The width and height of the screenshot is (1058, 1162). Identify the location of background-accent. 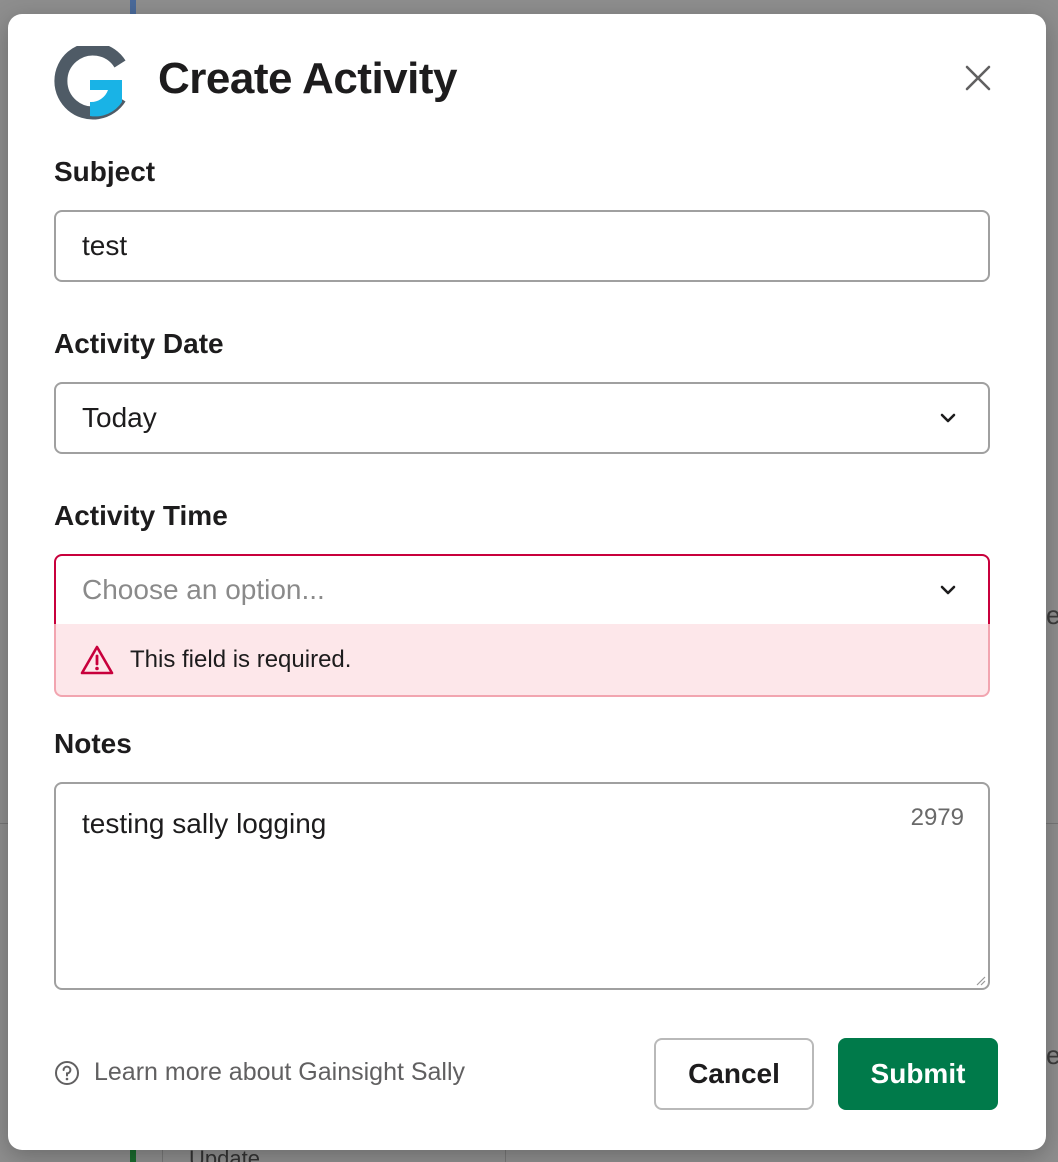
(133, 1155).